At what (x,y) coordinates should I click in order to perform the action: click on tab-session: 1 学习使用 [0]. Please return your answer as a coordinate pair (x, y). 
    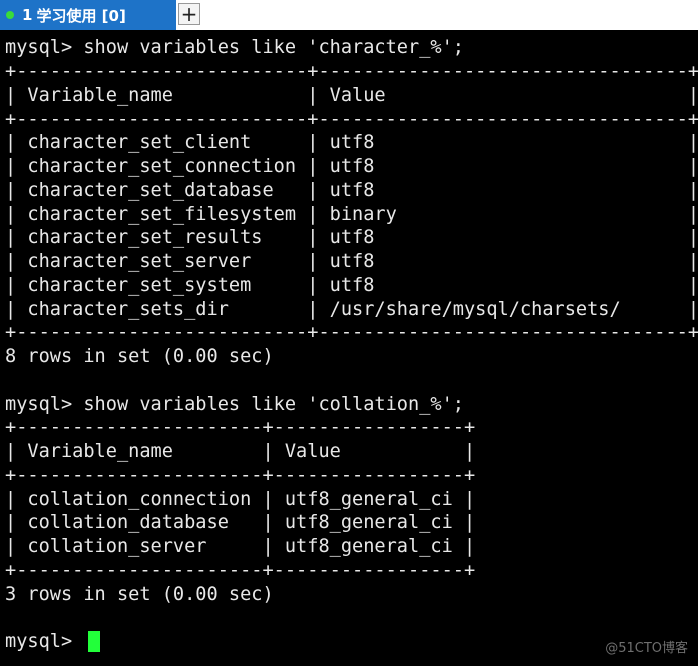
    Looking at the image, I should click on (88, 15).